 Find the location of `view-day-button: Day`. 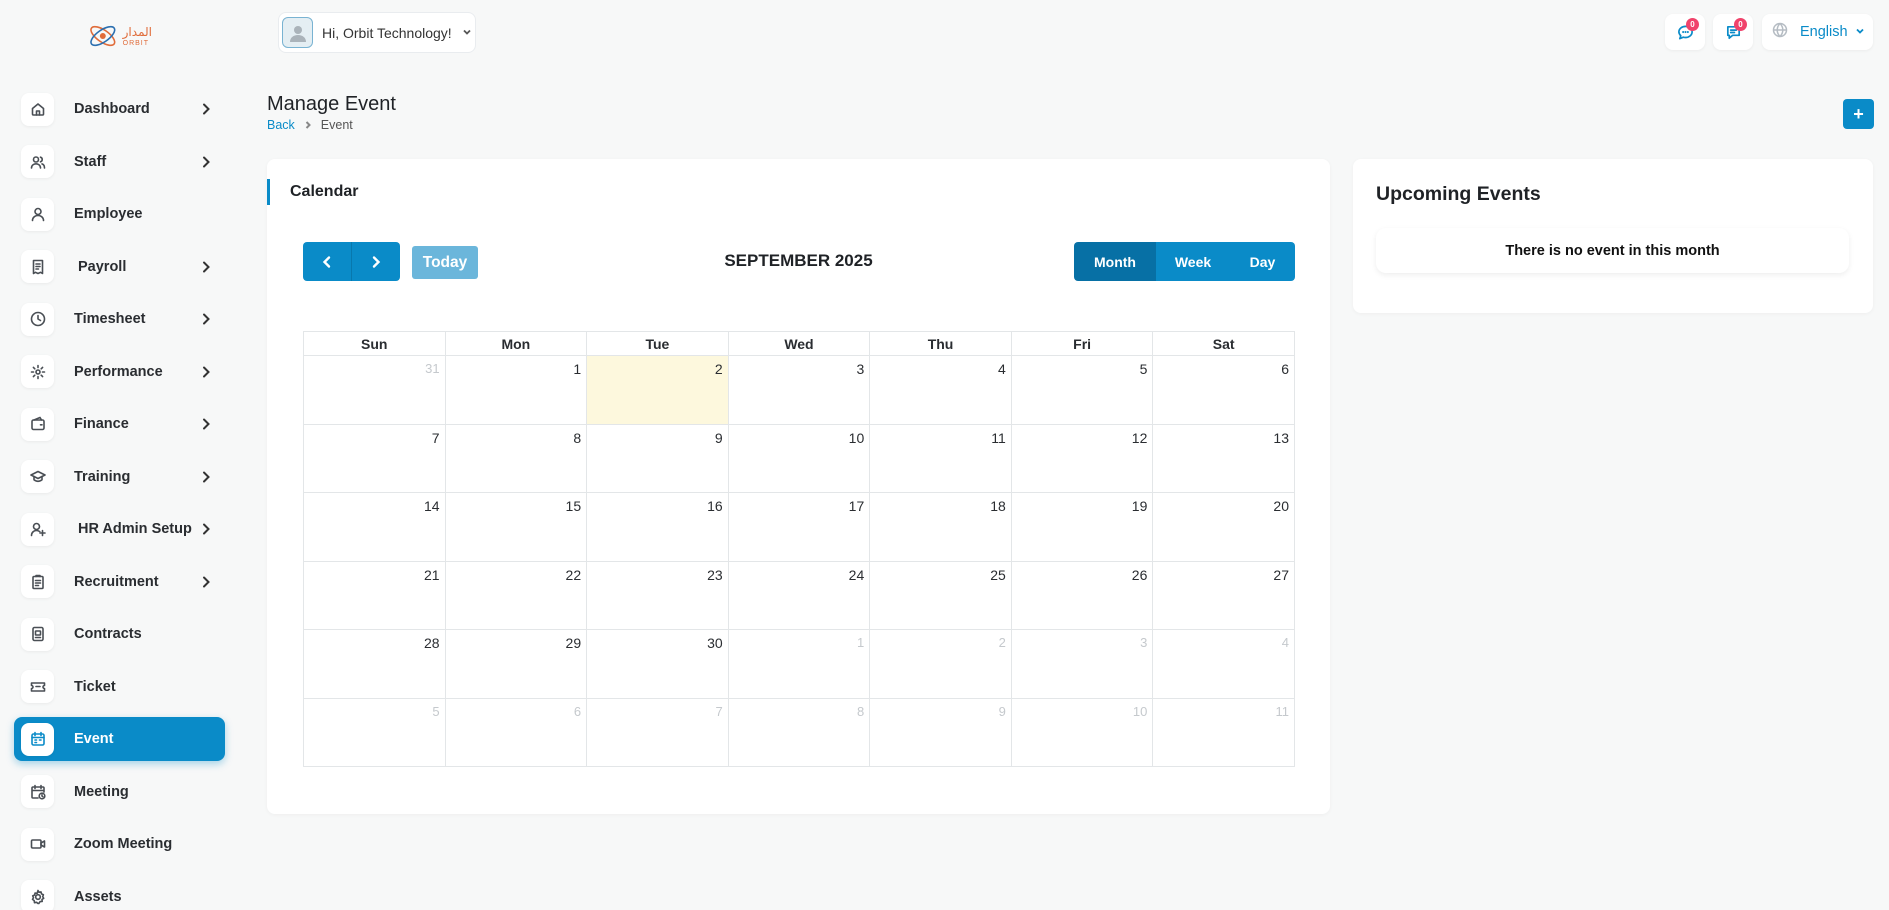

view-day-button: Day is located at coordinates (1262, 261).